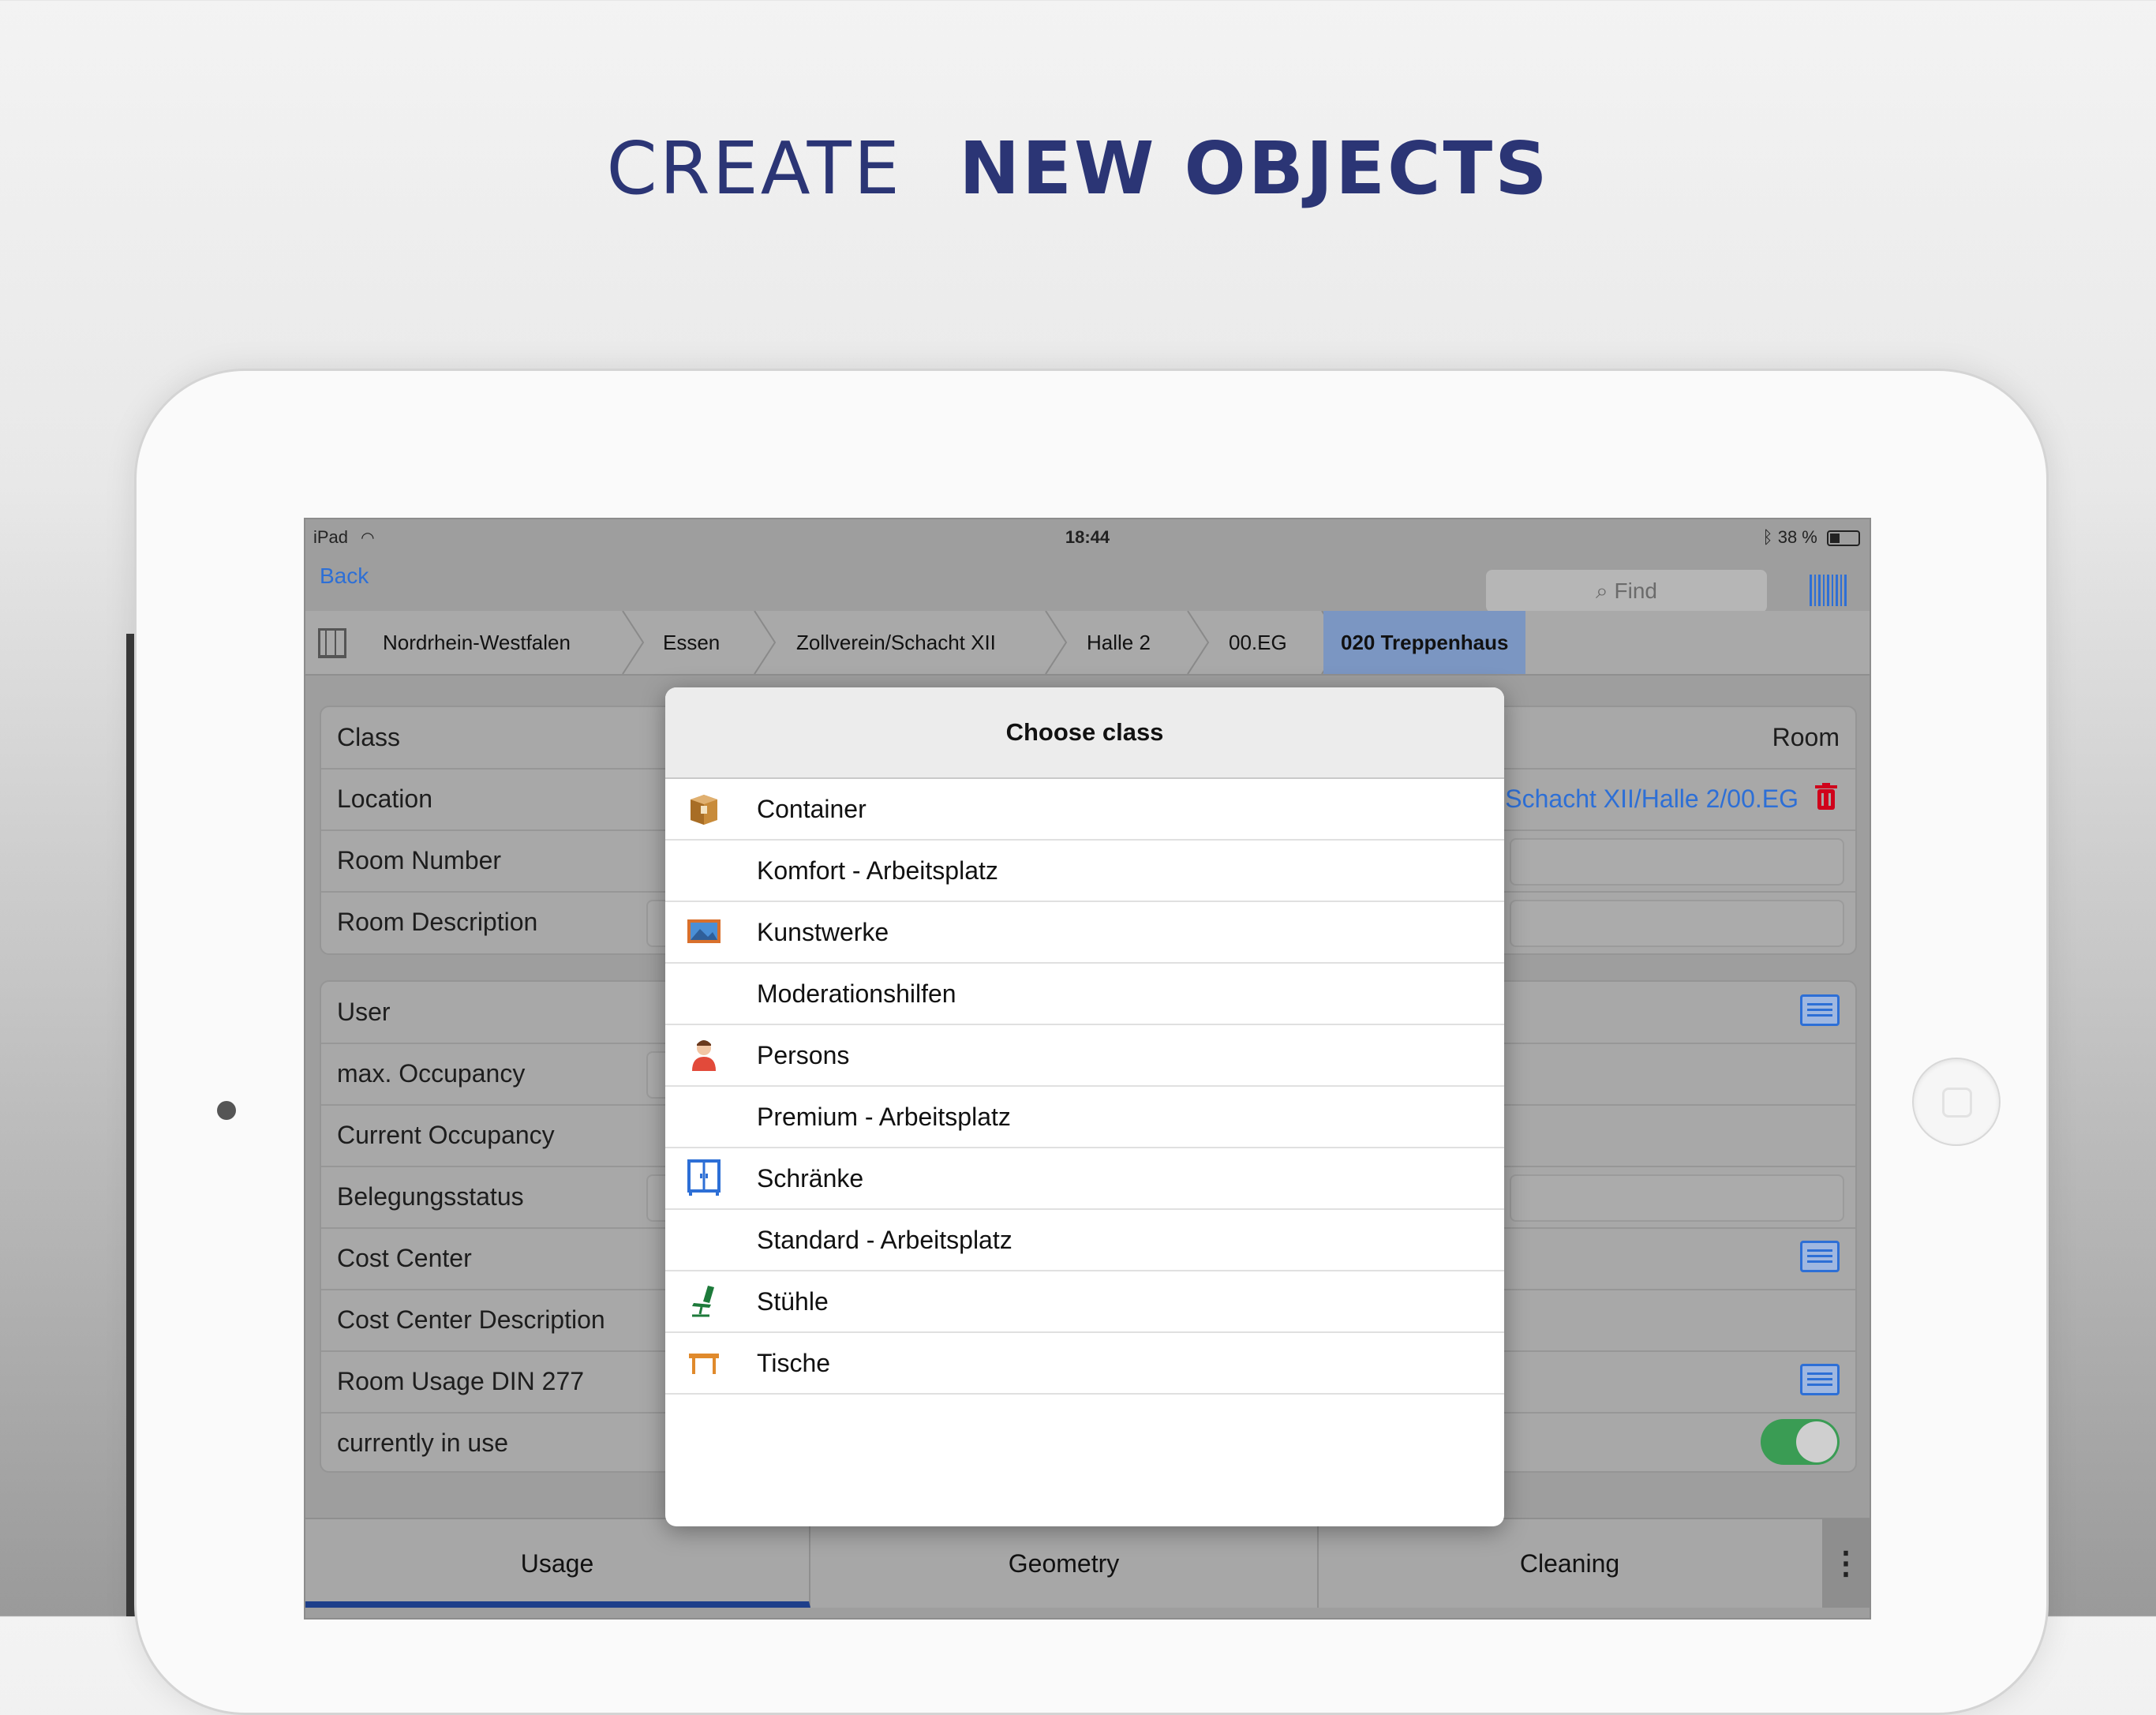  I want to click on headline: CREATE NEW OBJECTS, so click(1078, 168).